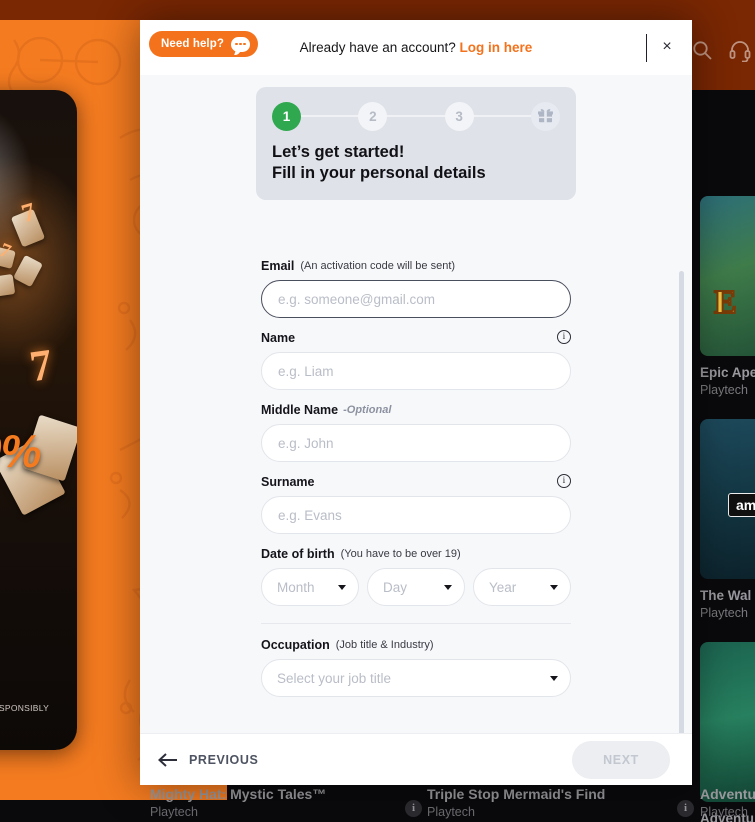 The width and height of the screenshot is (755, 822). I want to click on occupation-select: Select your job title, so click(416, 678).